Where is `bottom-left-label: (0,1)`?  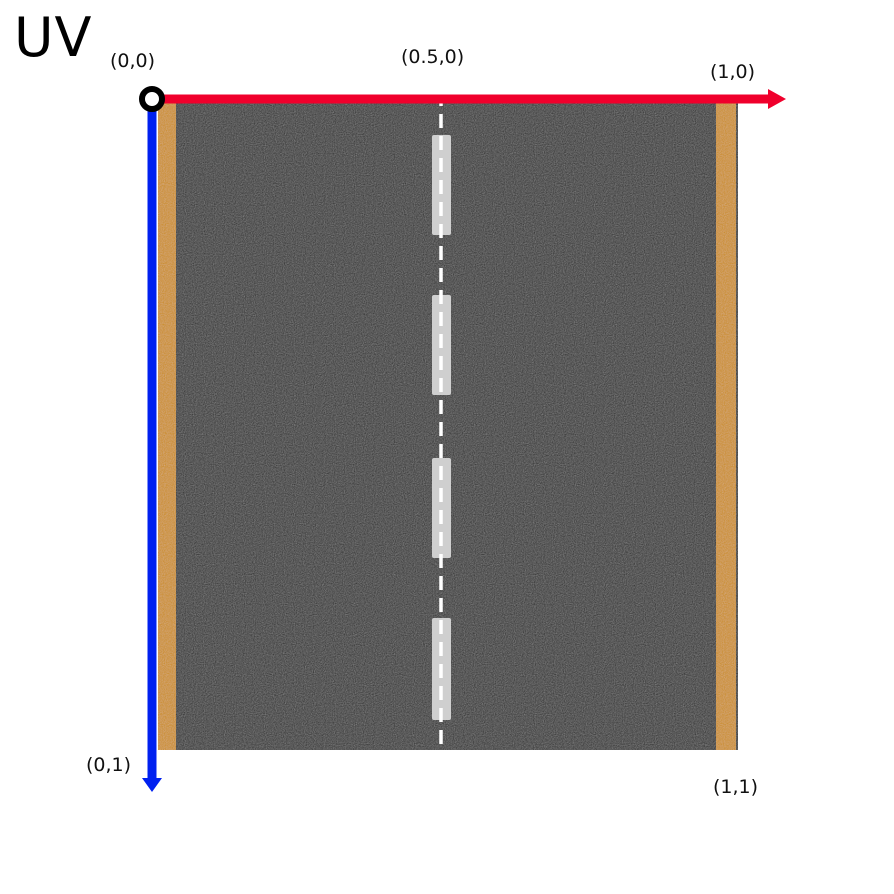 bottom-left-label: (0,1) is located at coordinates (109, 765).